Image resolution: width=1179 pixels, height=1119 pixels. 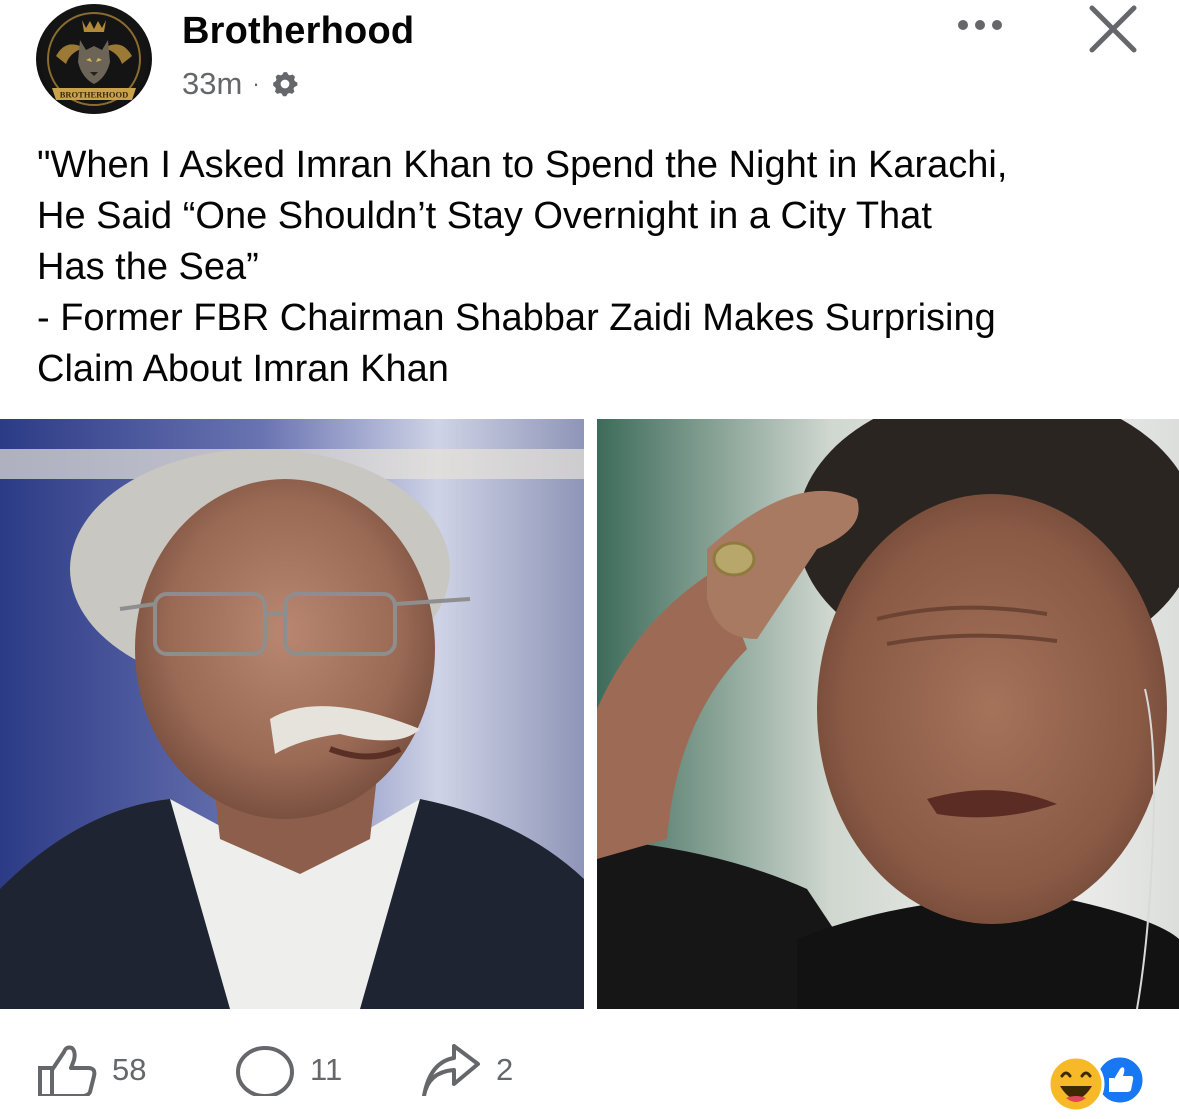 I want to click on share-button: 2, so click(x=466, y=1070).